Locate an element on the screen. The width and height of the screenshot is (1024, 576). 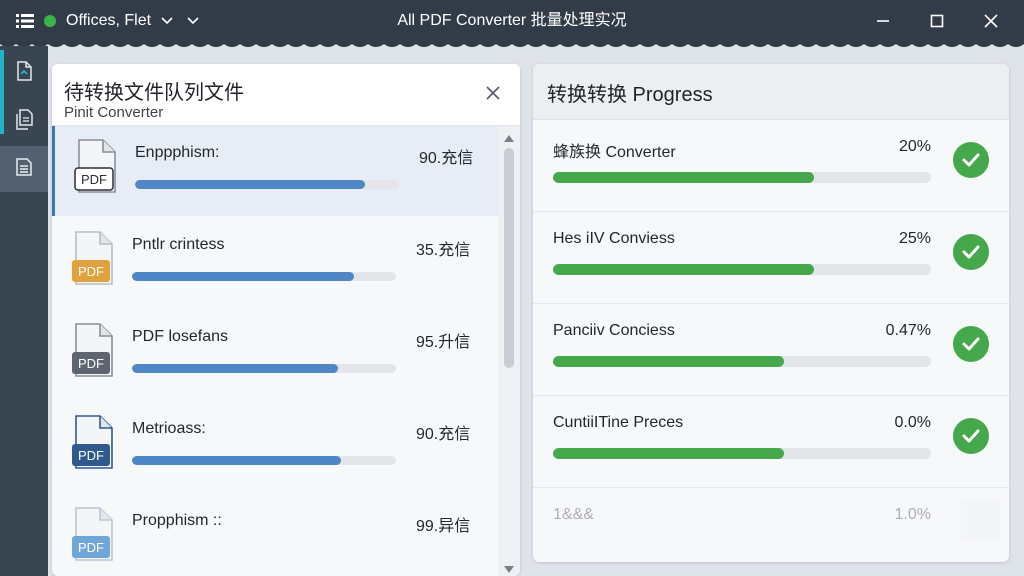
title-bar: Offices, Flet All PDF Converter 批量处理实况 is located at coordinates (512, 21).